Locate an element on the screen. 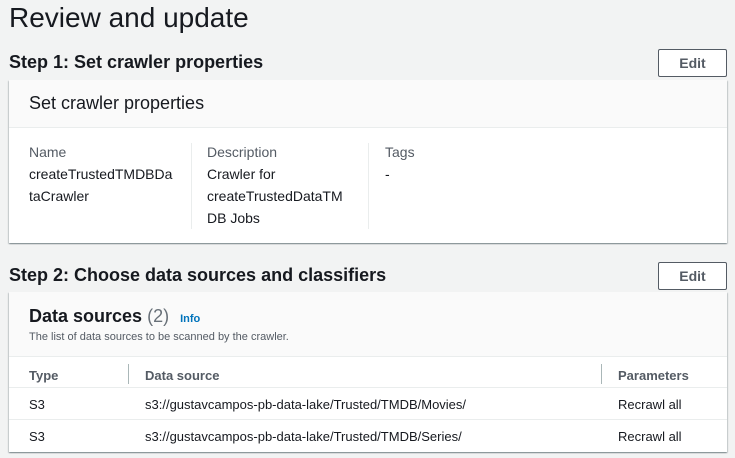  step1-edit-button: Edit is located at coordinates (692, 63).